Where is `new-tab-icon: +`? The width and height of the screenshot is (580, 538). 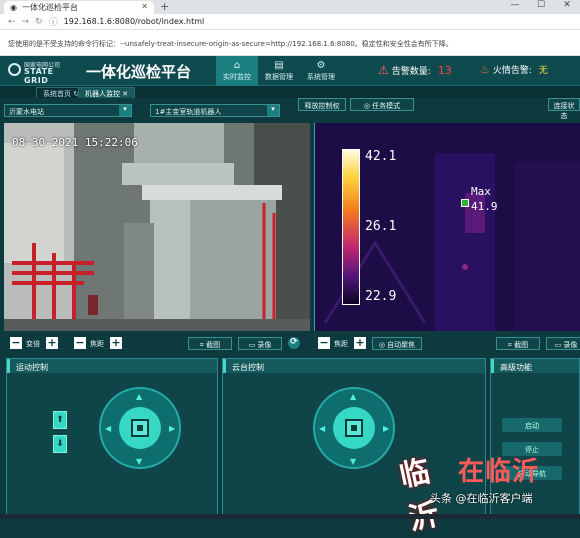 new-tab-icon: + is located at coordinates (164, 6).